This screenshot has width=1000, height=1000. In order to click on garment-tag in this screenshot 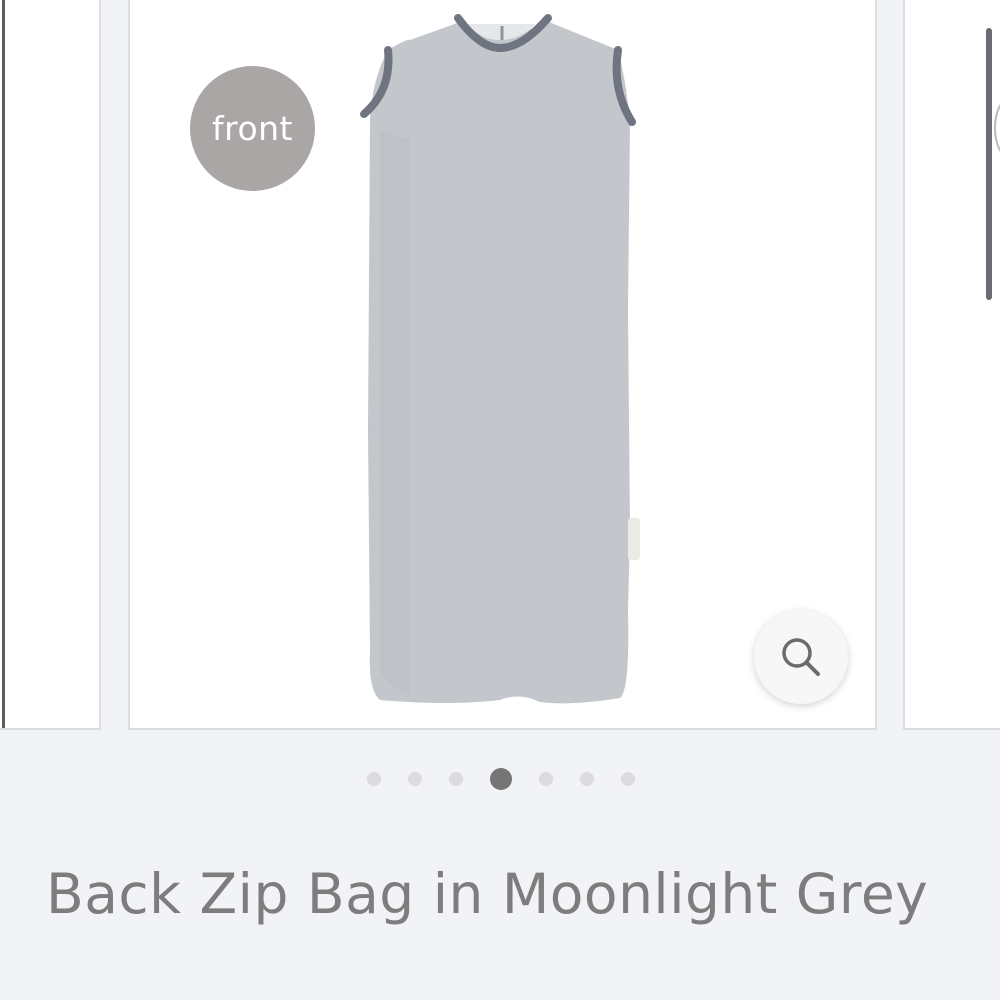, I will do `click(634, 539)`.